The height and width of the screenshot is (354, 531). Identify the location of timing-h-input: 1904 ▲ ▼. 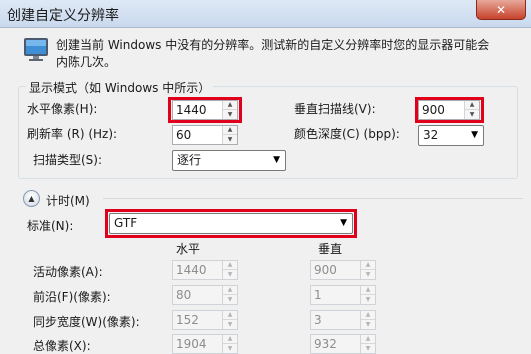
(205, 344).